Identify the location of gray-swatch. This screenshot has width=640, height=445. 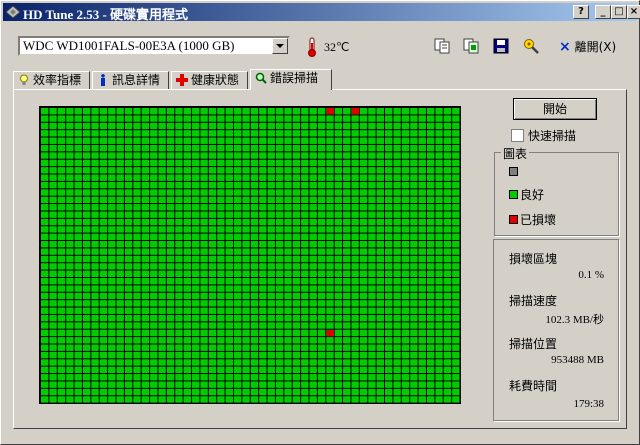
(513, 171).